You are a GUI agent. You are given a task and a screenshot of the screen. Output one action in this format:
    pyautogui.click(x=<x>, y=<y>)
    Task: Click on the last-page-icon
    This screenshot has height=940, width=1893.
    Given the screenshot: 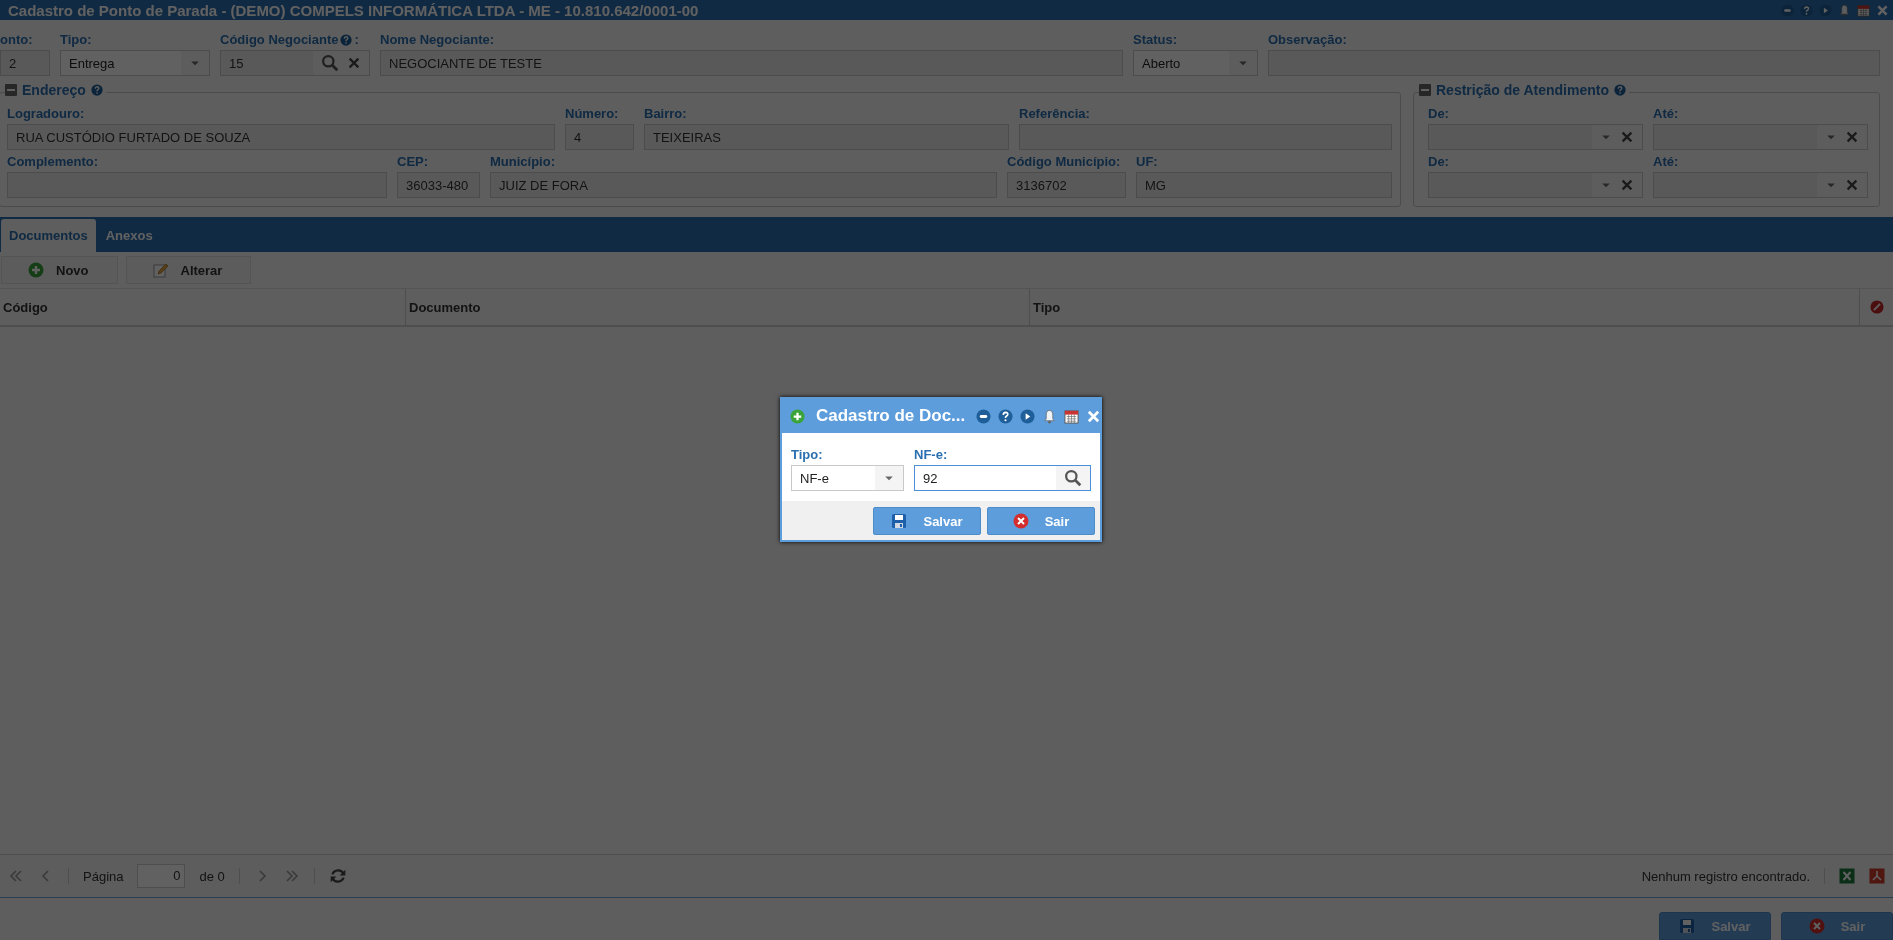 What is the action you would take?
    pyautogui.click(x=291, y=876)
    